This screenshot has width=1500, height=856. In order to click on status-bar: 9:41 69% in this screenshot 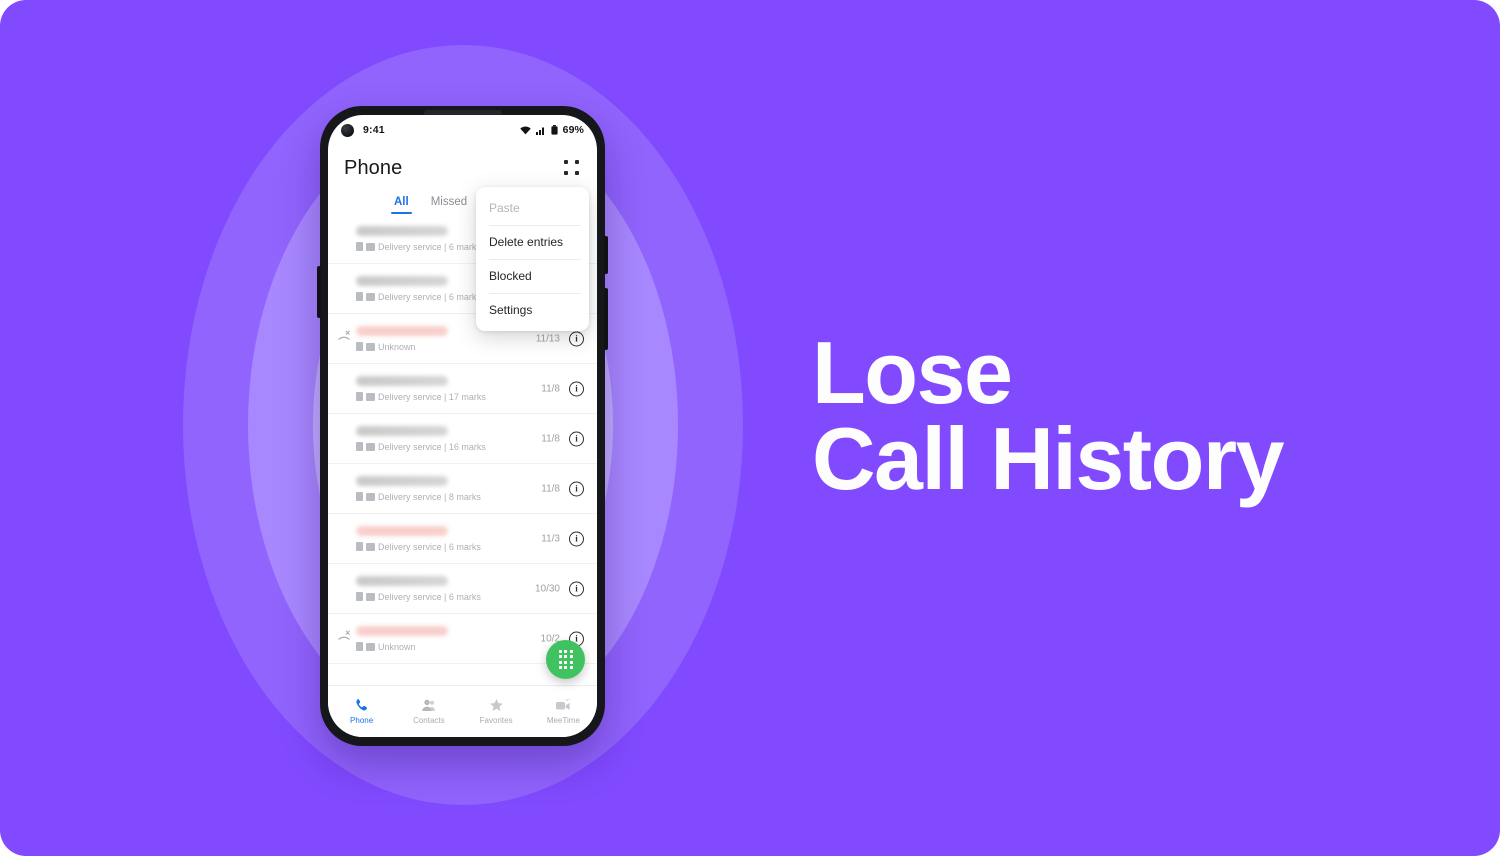, I will do `click(462, 130)`.